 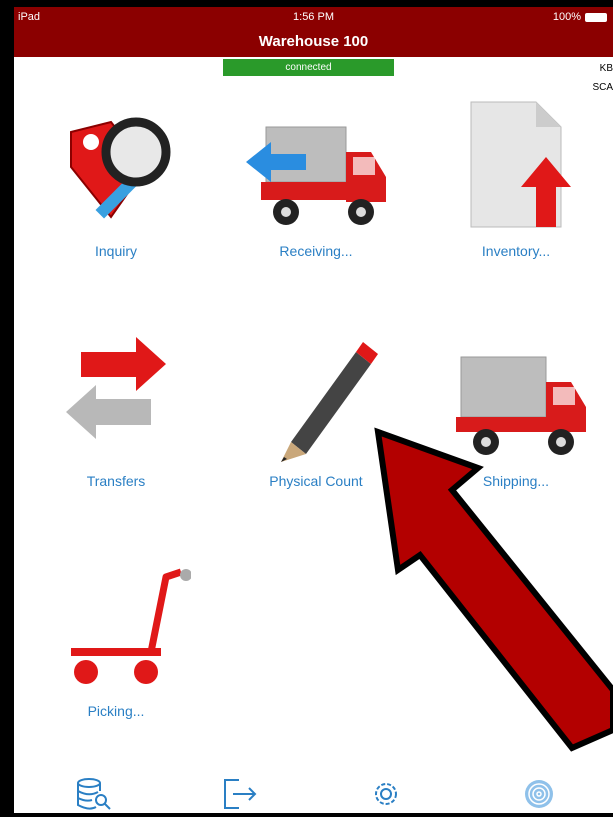 What do you see at coordinates (116, 481) in the screenshot?
I see `tile-transfers-label: Transfers` at bounding box center [116, 481].